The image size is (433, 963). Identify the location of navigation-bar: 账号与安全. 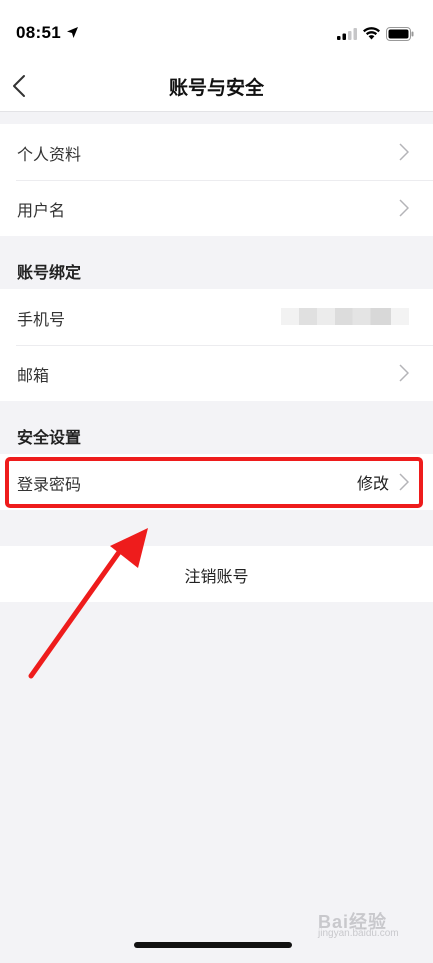
(216, 86).